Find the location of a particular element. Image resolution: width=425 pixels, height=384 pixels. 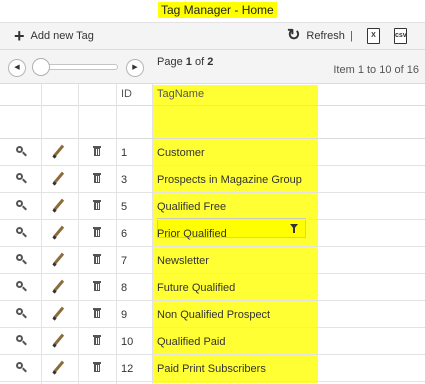

cell-tagname: Newsletter is located at coordinates (183, 261).